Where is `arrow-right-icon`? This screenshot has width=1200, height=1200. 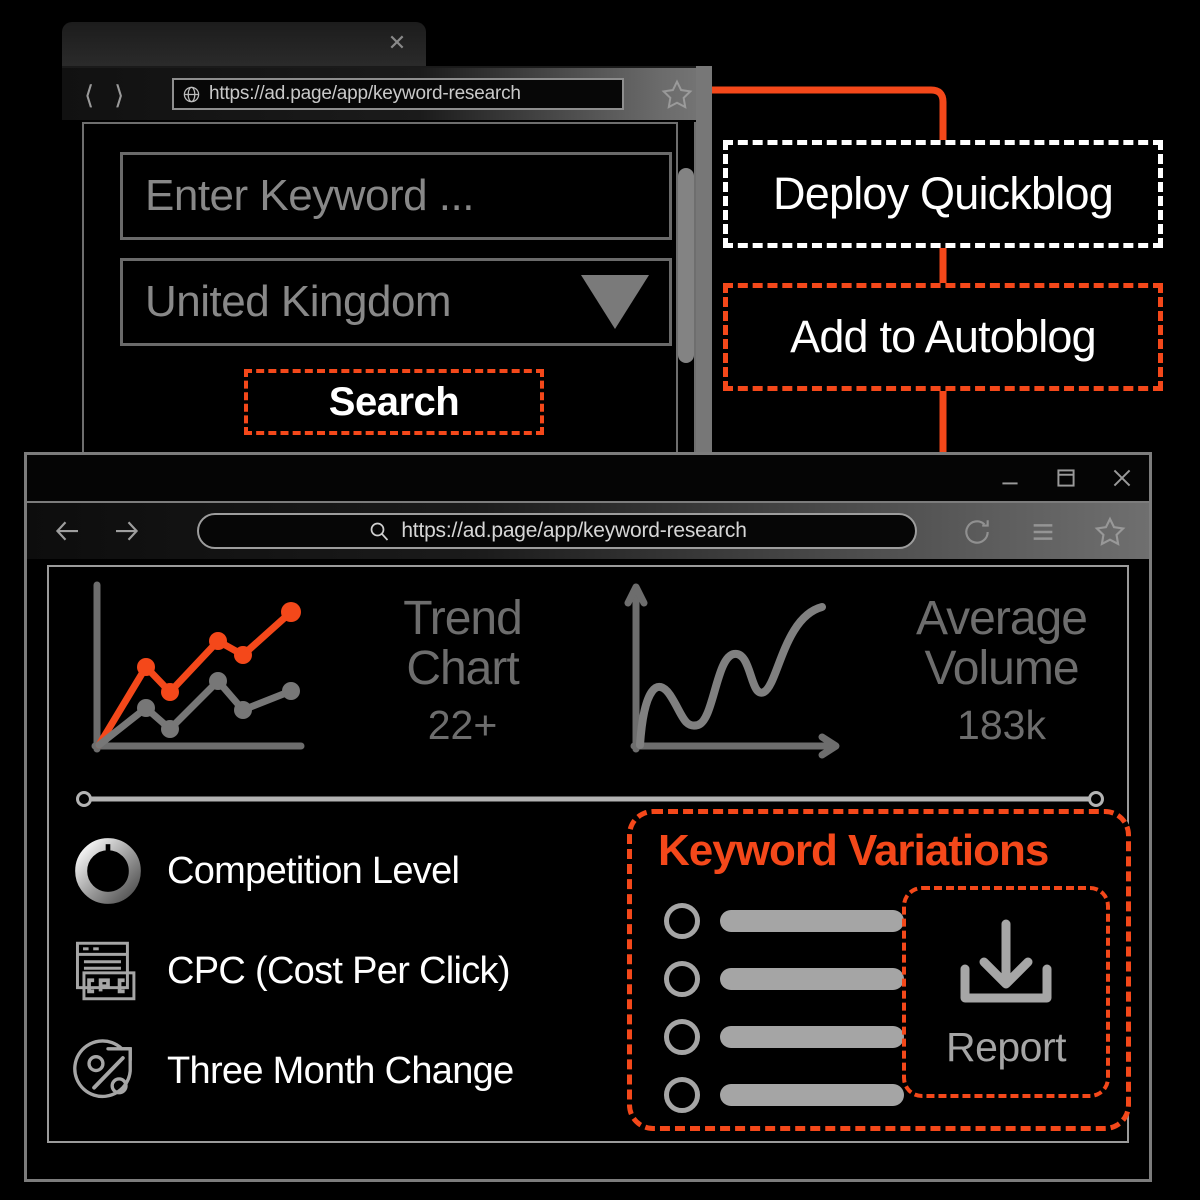 arrow-right-icon is located at coordinates (126, 531).